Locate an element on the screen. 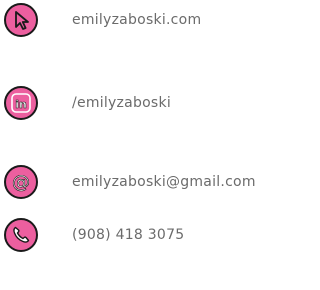  at-sign-icon: @ is located at coordinates (21, 182).